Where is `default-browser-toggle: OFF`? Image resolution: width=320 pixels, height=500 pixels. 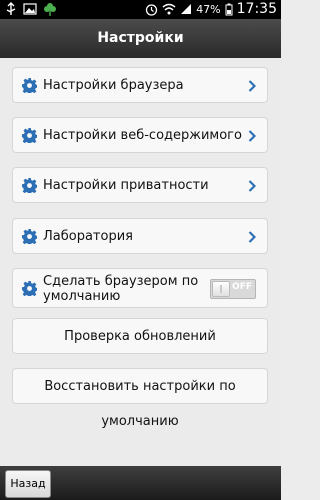
default-browser-toggle: OFF is located at coordinates (233, 289).